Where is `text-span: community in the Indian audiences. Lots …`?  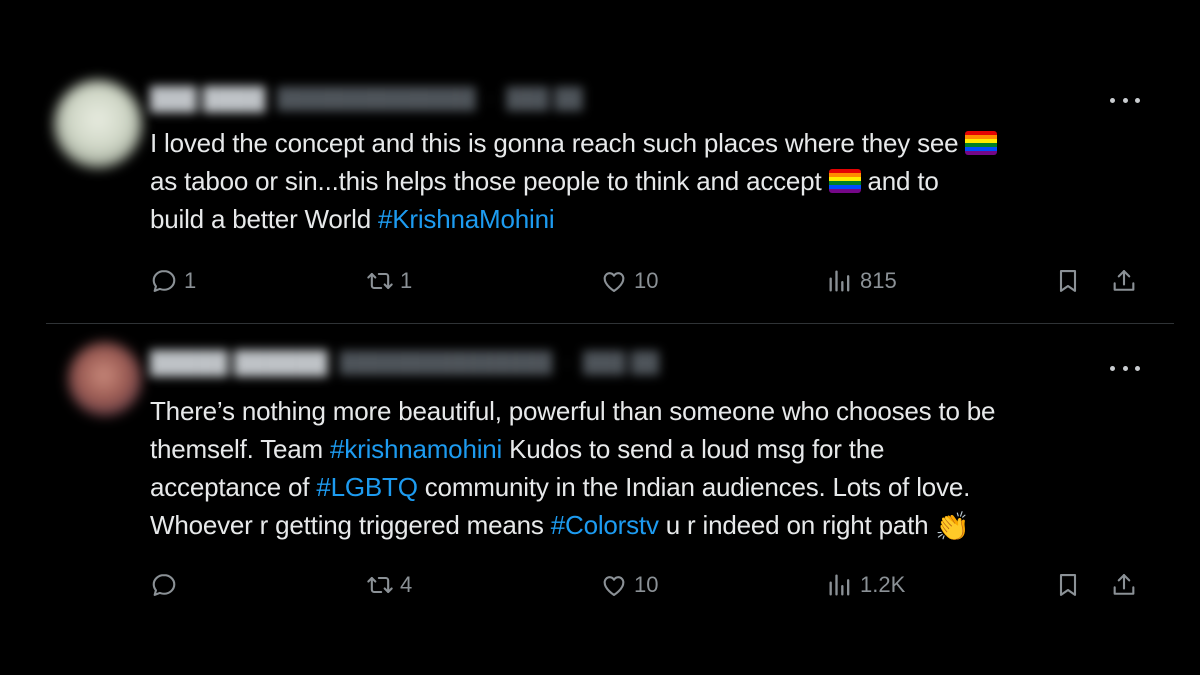 text-span: community in the Indian audiences. Lots … is located at coordinates (694, 487).